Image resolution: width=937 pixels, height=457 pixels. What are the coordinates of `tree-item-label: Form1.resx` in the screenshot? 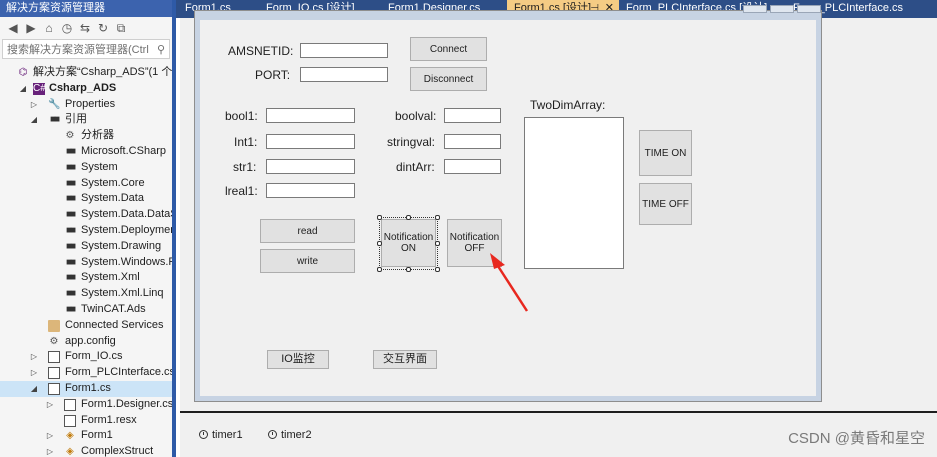 It's located at (109, 419).